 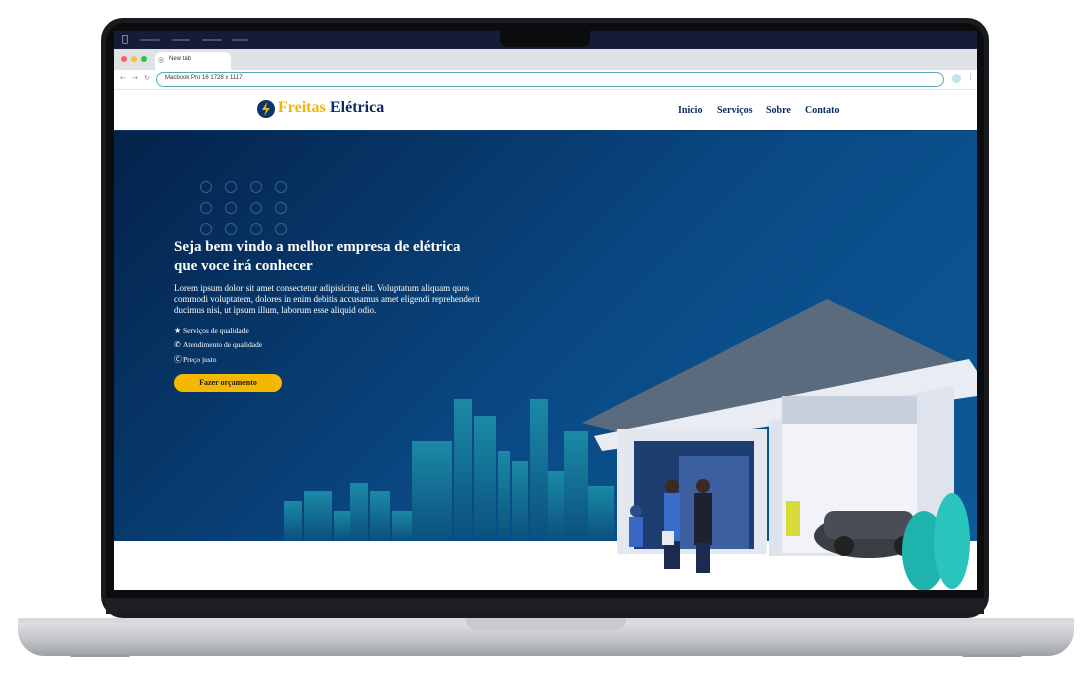 What do you see at coordinates (100, 655) in the screenshot?
I see `laptop-foot-left` at bounding box center [100, 655].